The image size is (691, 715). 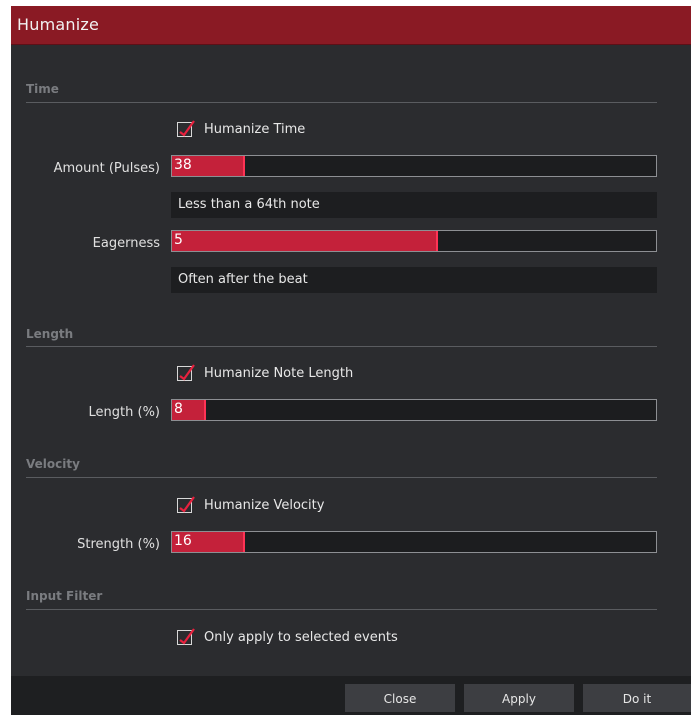 What do you see at coordinates (414, 280) in the screenshot?
I see `eagerness-info: Often after the beat` at bounding box center [414, 280].